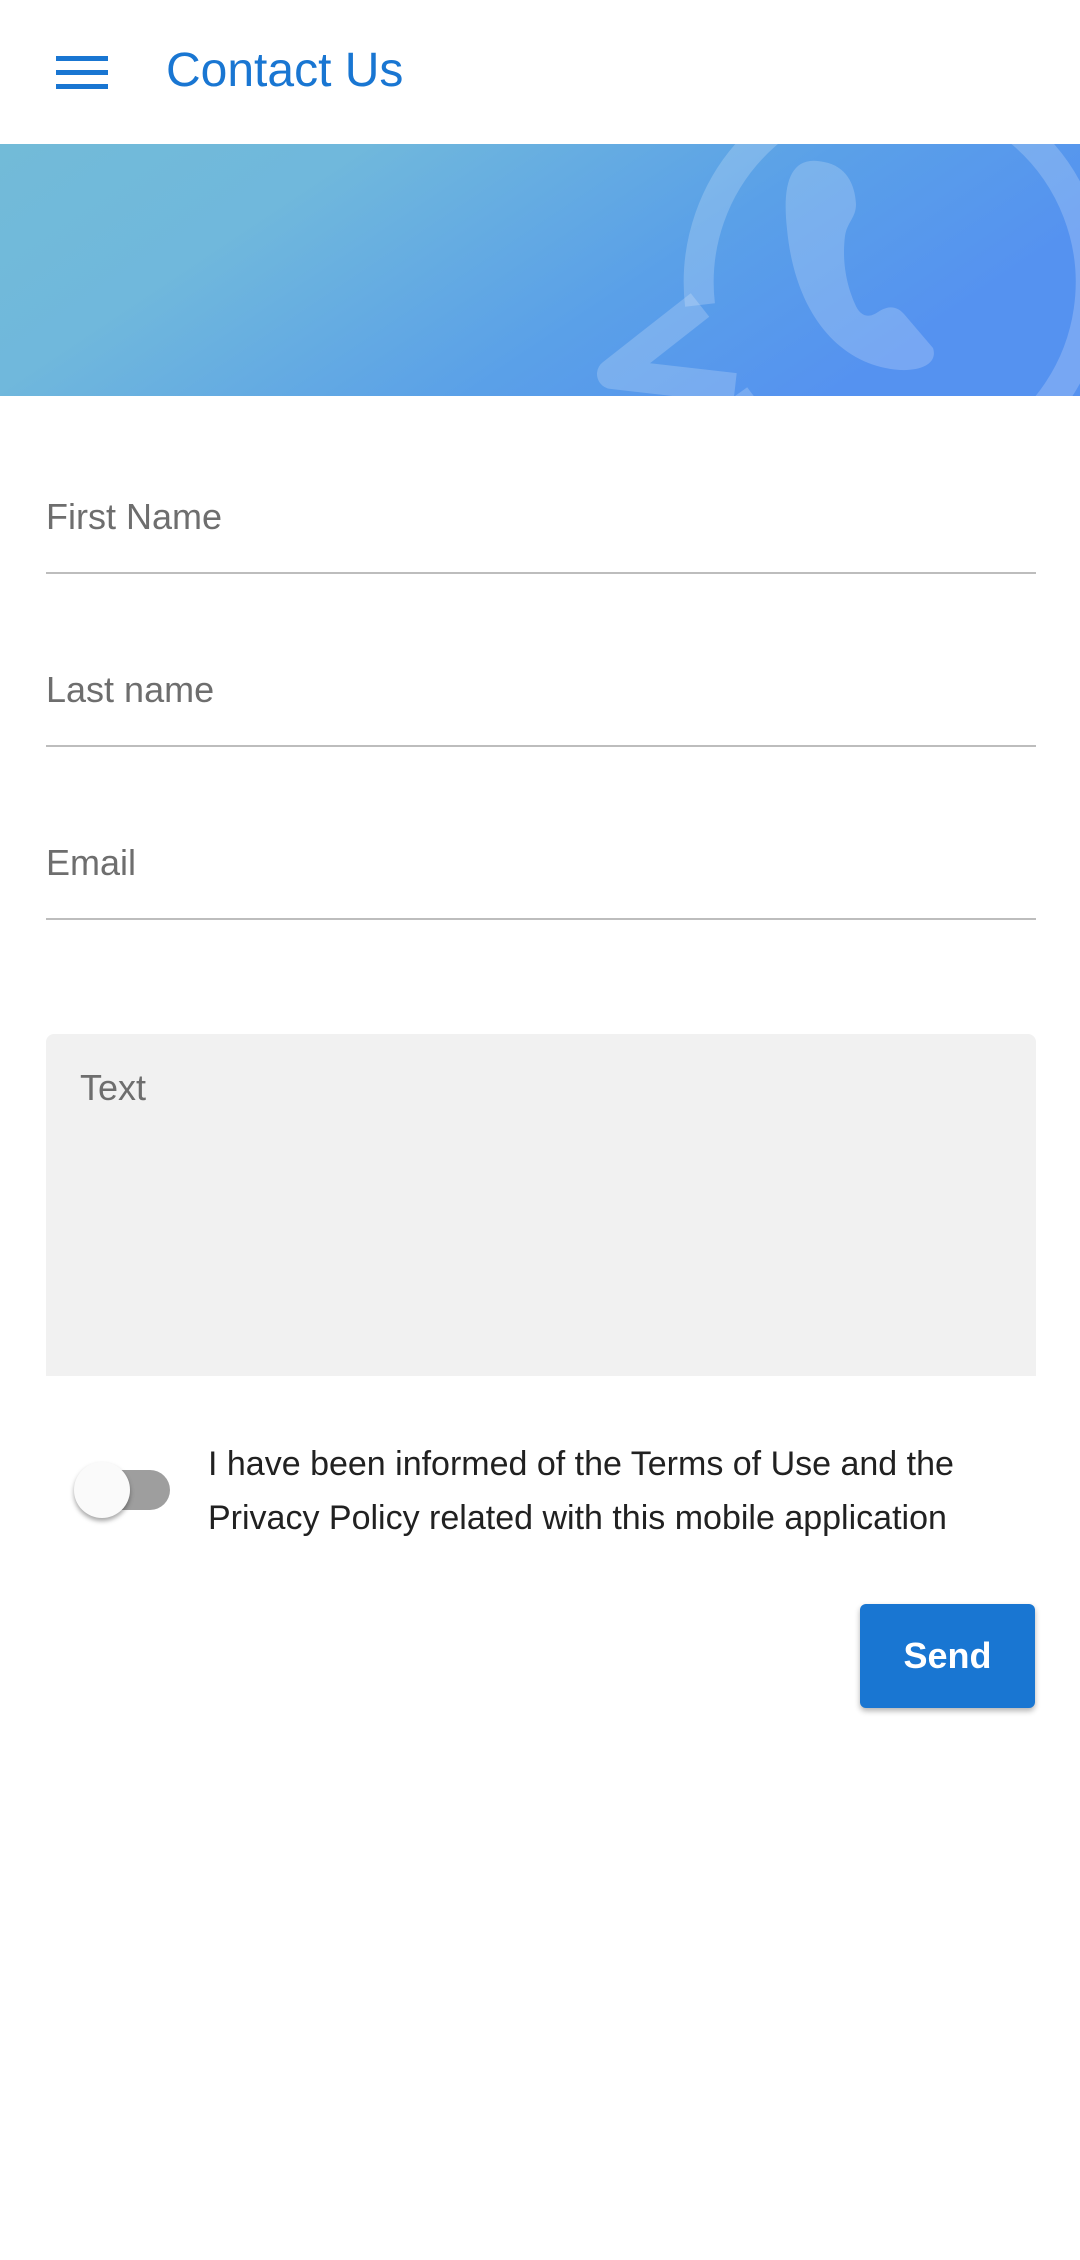  I want to click on send-button: Send, so click(947, 1656).